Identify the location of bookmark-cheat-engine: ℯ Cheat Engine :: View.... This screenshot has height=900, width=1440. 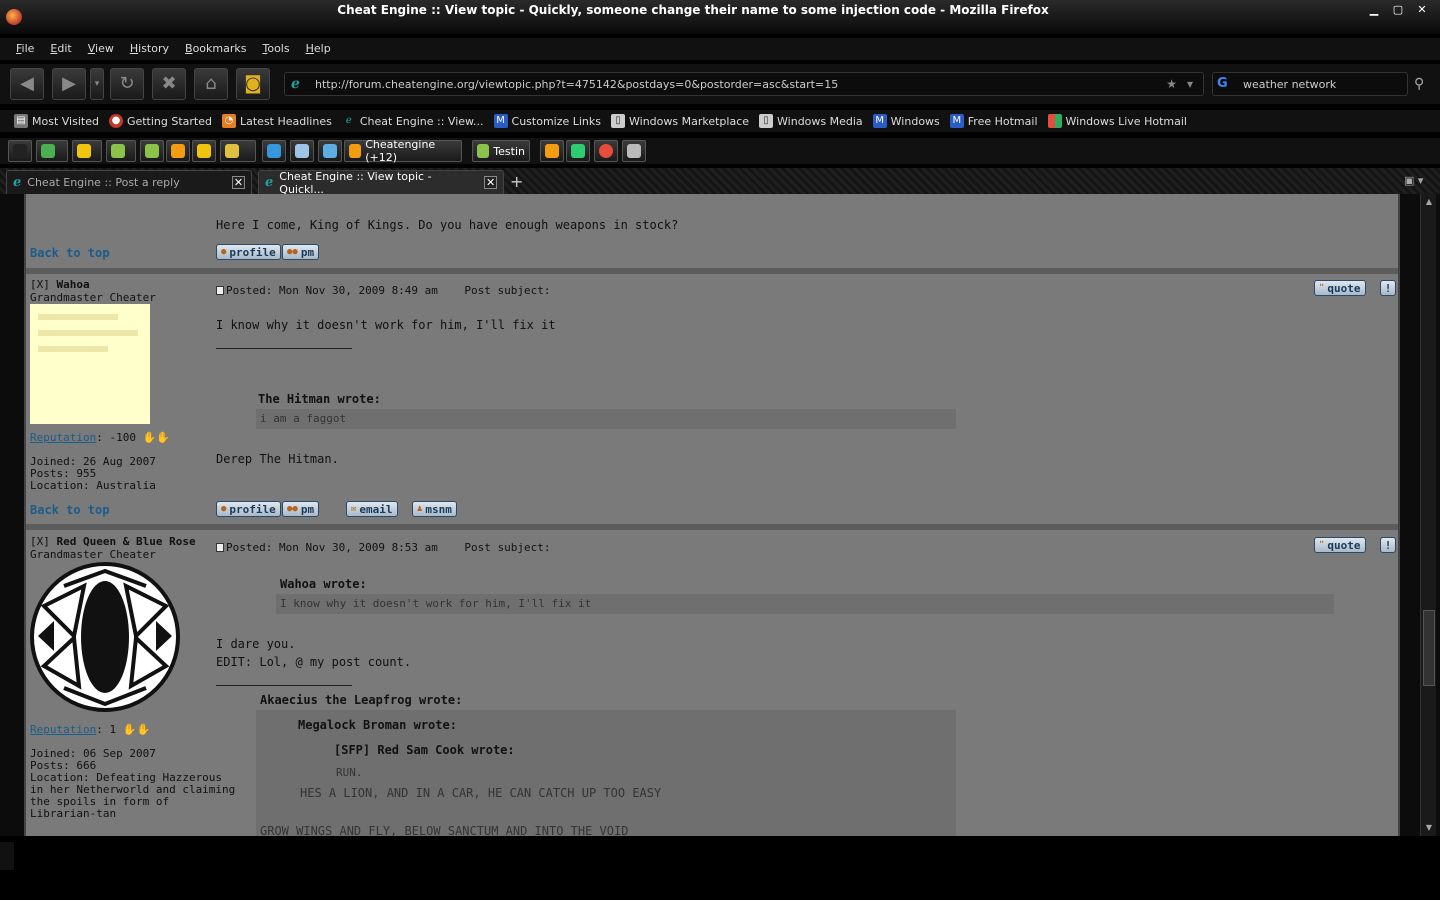
(413, 121).